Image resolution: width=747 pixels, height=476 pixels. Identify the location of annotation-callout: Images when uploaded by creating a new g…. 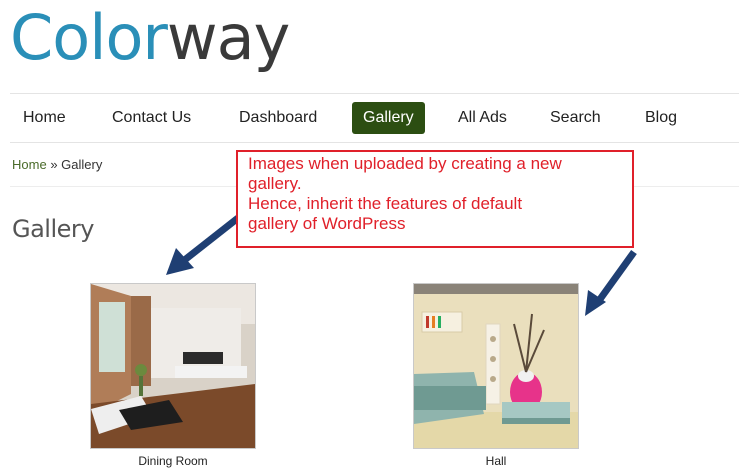
(435, 199).